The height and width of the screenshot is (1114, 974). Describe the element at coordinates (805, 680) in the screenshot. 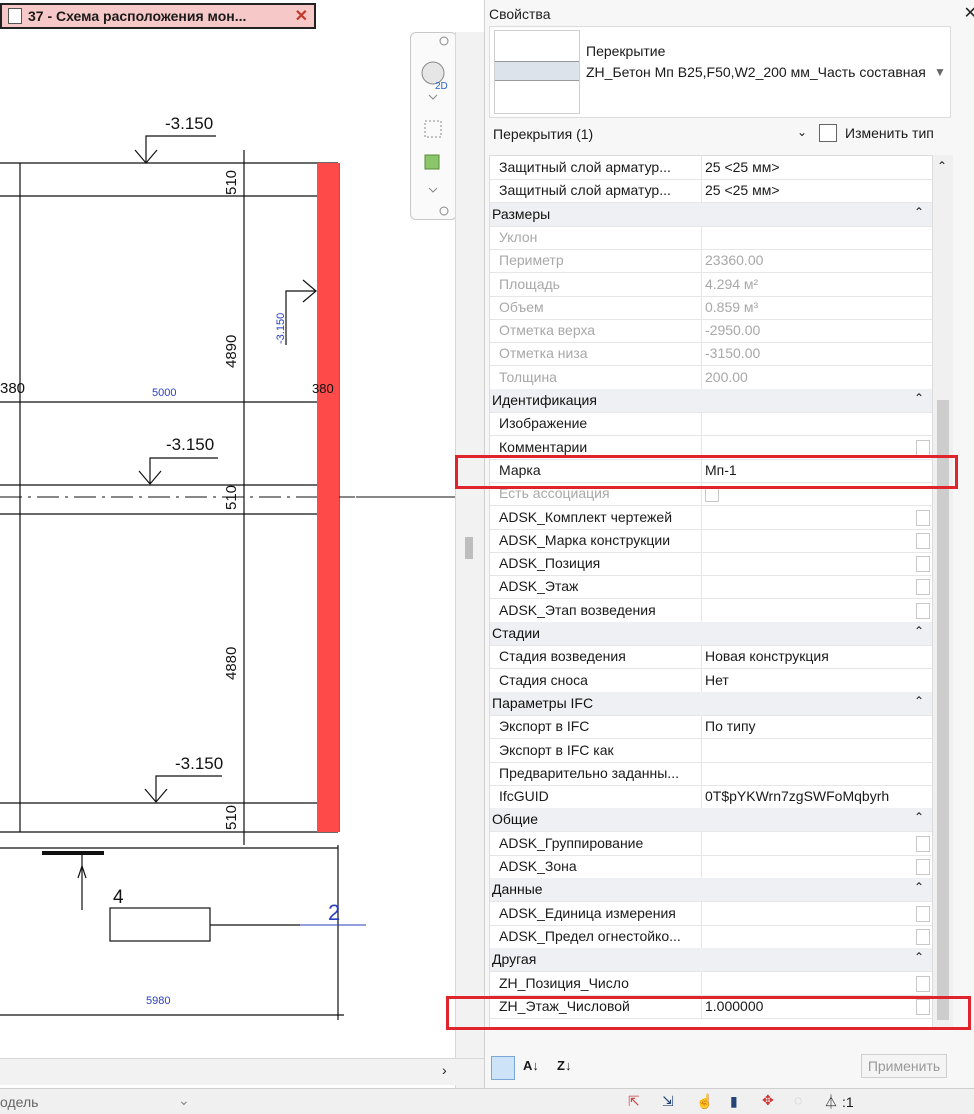

I see `property-value: Нет` at that location.